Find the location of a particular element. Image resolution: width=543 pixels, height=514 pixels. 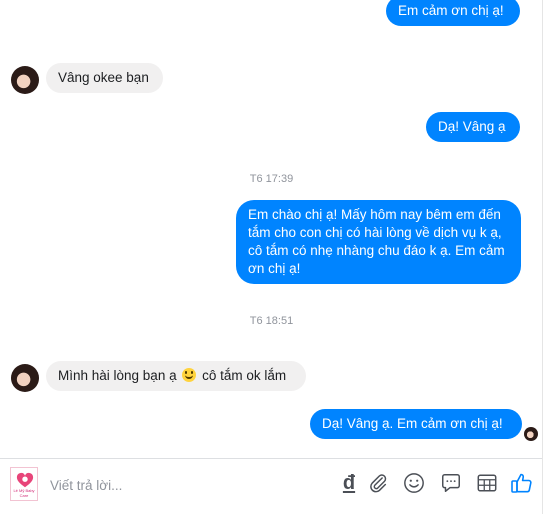

message-text: Vâng okee bạn is located at coordinates (103, 77).